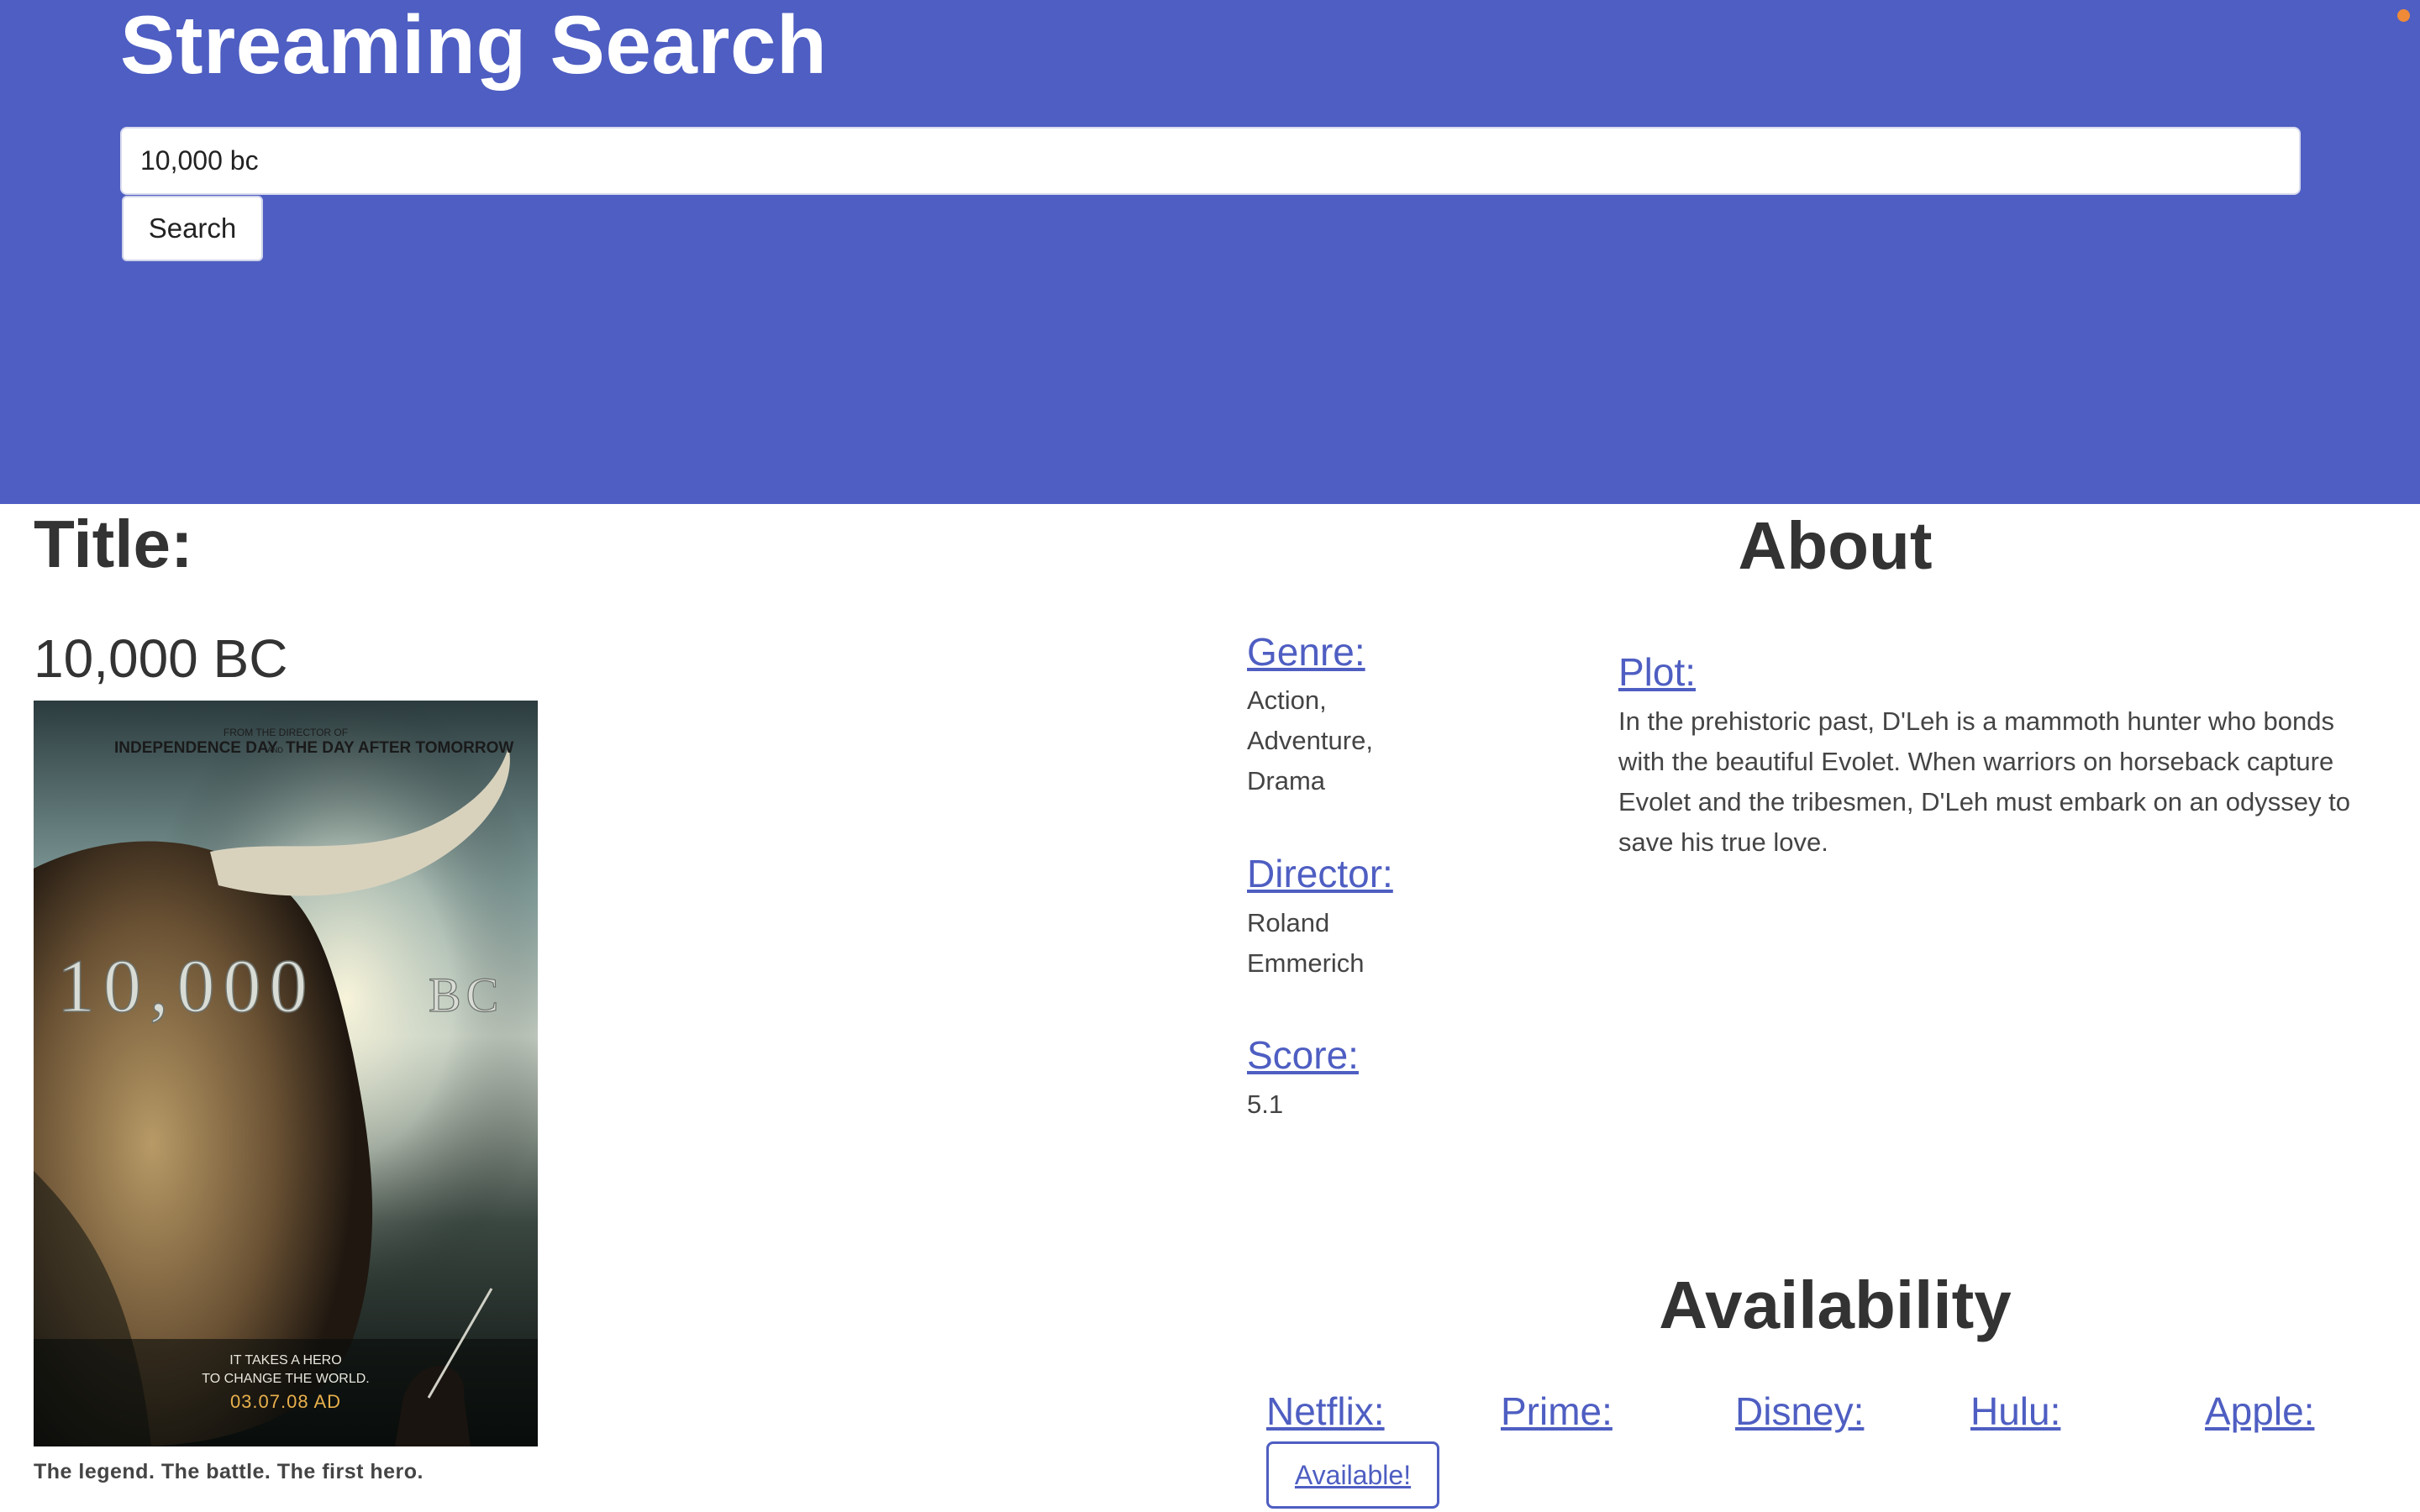  Describe the element at coordinates (285, 1379) in the screenshot. I see `poster-tag-2: TO CHANGE THE WORLD.` at that location.